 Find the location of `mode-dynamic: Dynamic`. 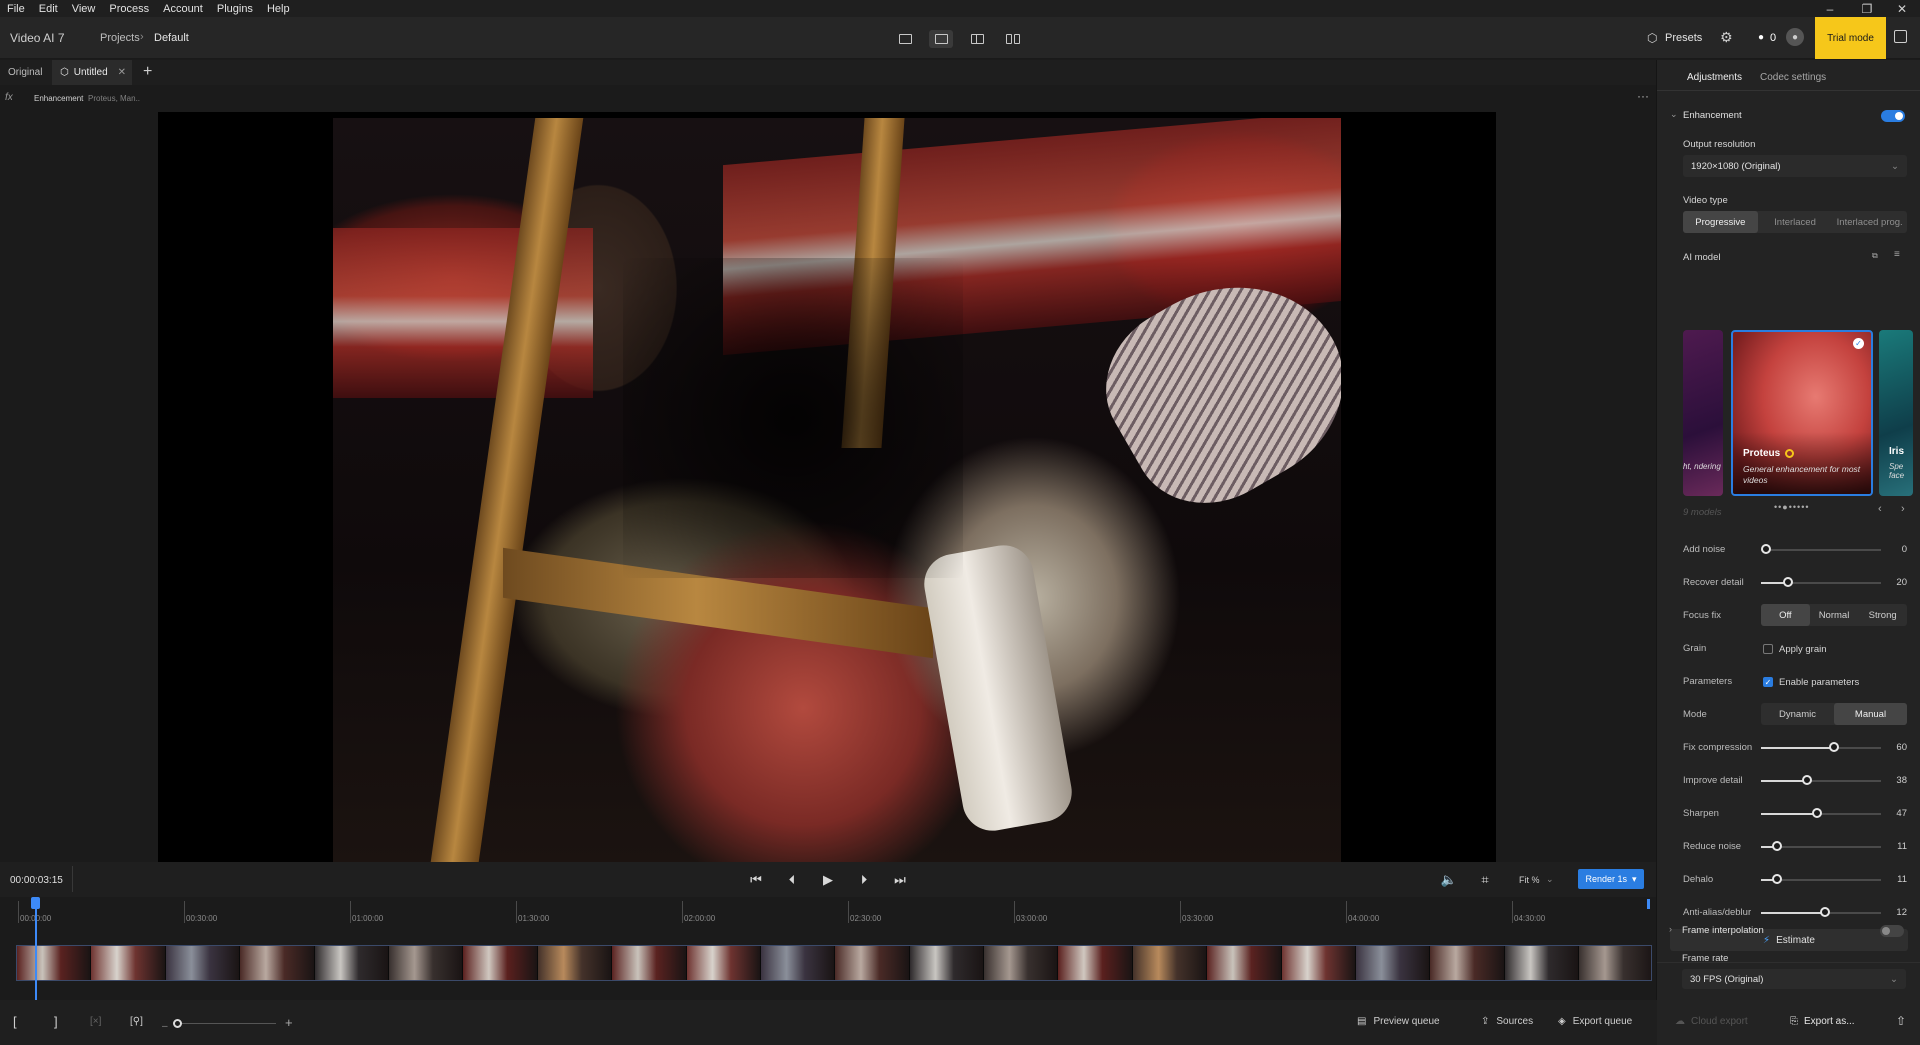

mode-dynamic: Dynamic is located at coordinates (1797, 714).